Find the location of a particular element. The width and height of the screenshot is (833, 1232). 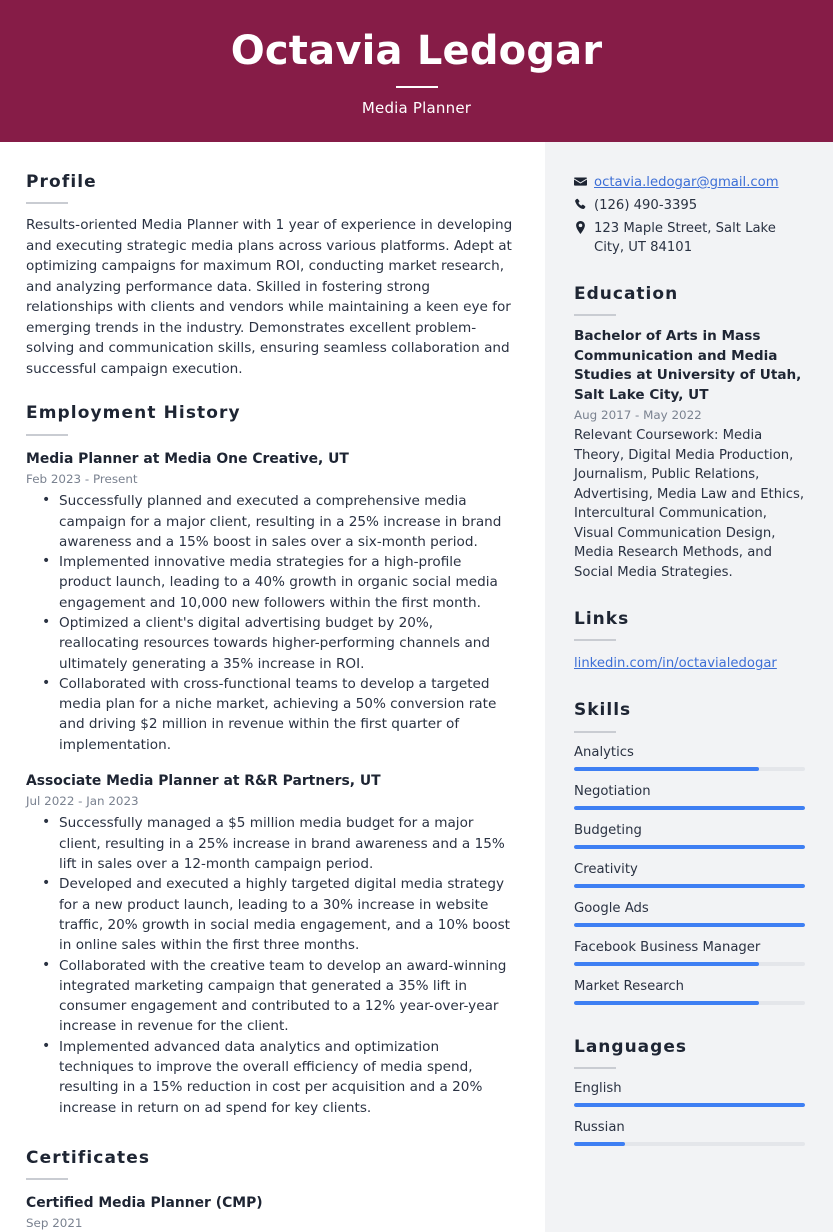

skill-label: Negotiation is located at coordinates (612, 791).